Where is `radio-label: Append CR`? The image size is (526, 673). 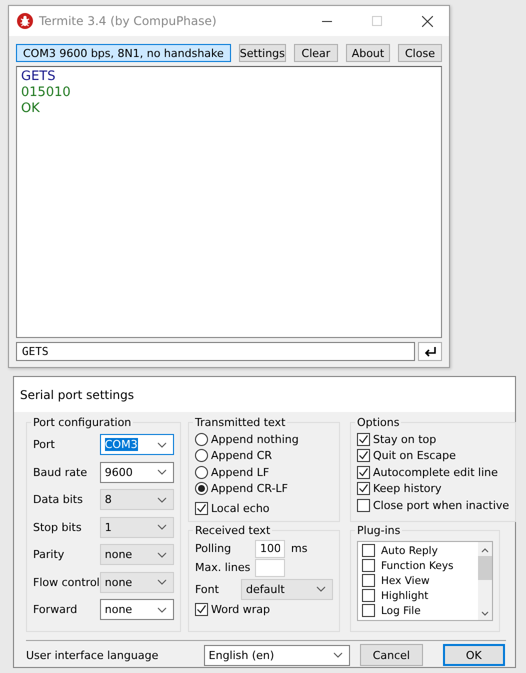 radio-label: Append CR is located at coordinates (241, 455).